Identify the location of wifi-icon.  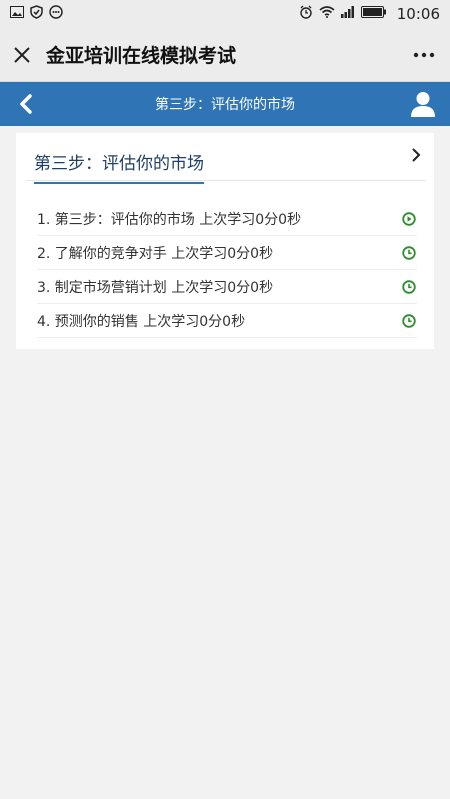
(327, 14).